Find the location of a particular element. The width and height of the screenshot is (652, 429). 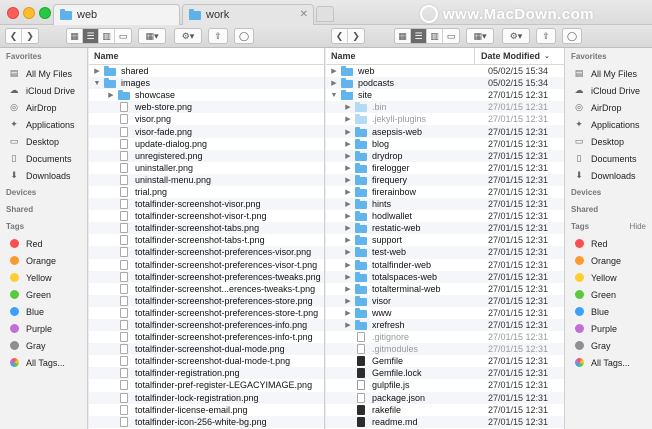

folder-row: ▶ firelogger 27/01/15 12:31 is located at coordinates (445, 168).